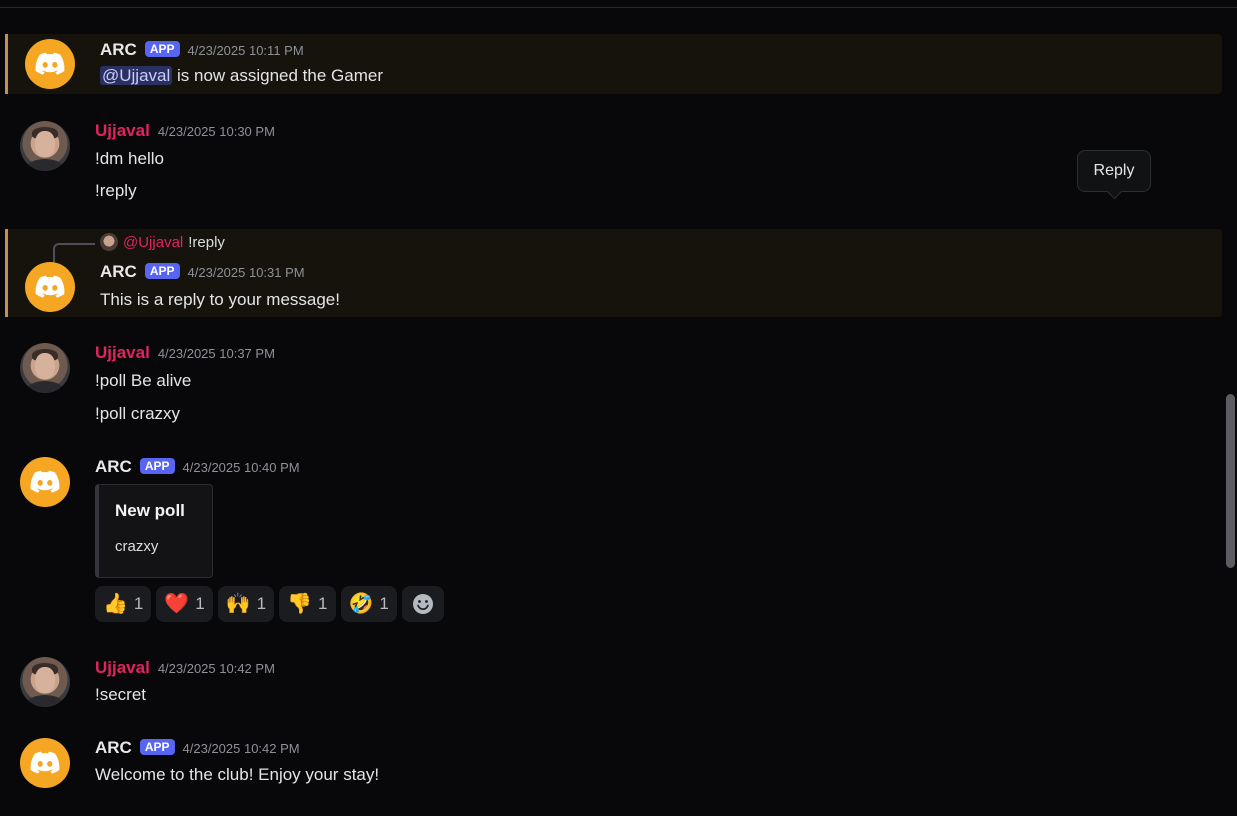 This screenshot has width=1237, height=816. Describe the element at coordinates (74, 254) in the screenshot. I see `reply-connector` at that location.